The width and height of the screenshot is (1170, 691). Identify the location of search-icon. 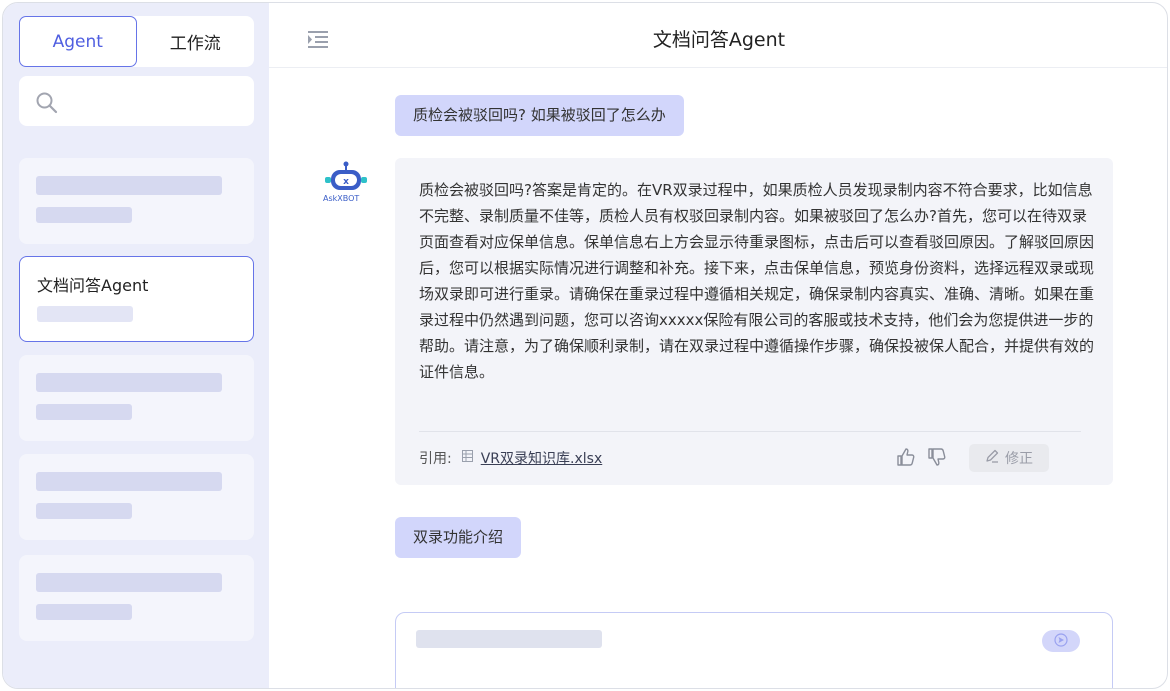
(47, 105).